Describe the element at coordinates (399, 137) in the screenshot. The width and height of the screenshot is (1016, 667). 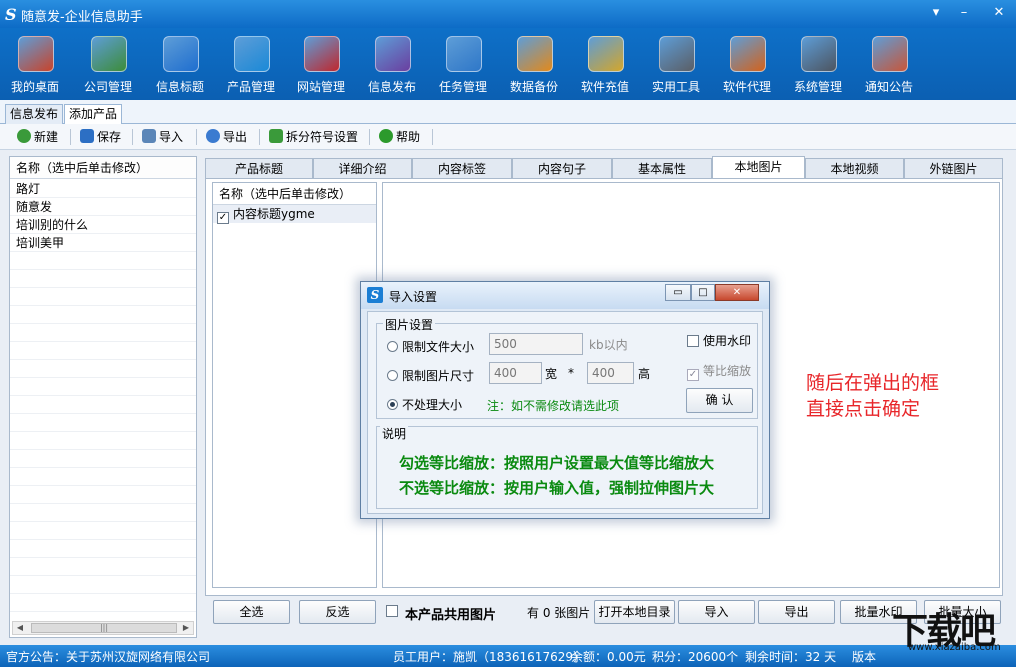
I see `help-button: 帮助` at that location.